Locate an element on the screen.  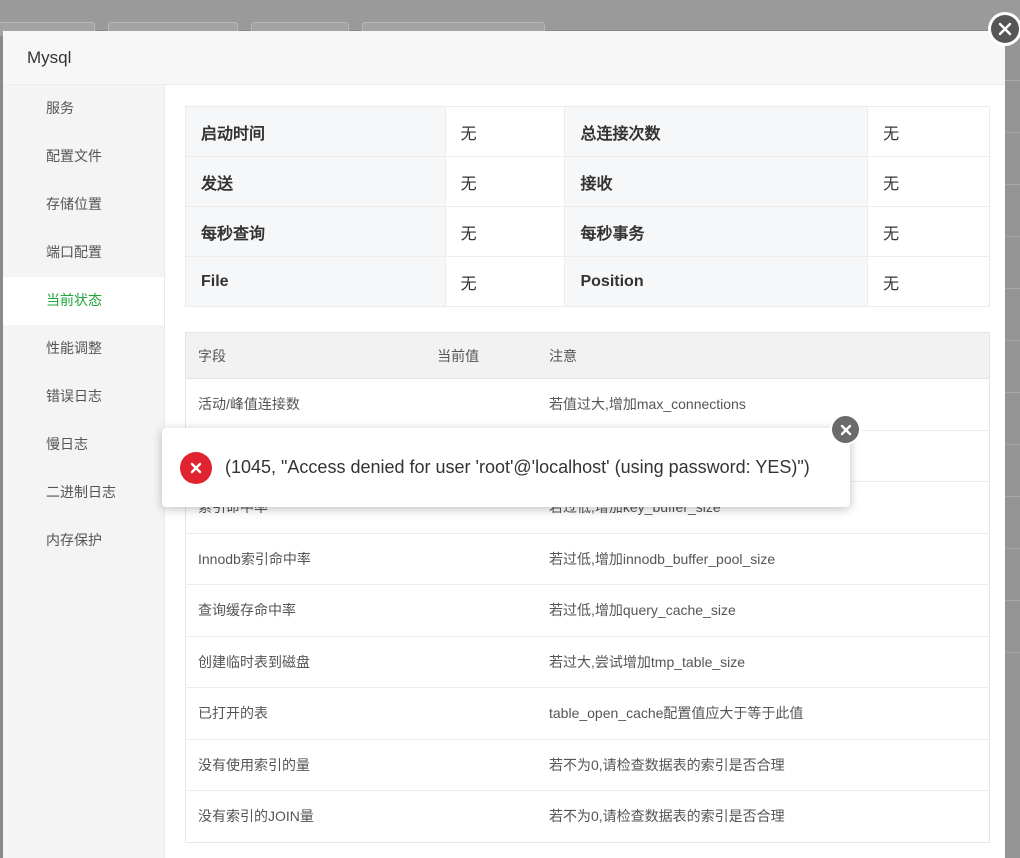
field-cell: 查询缓存命中率 is located at coordinates (305, 610).